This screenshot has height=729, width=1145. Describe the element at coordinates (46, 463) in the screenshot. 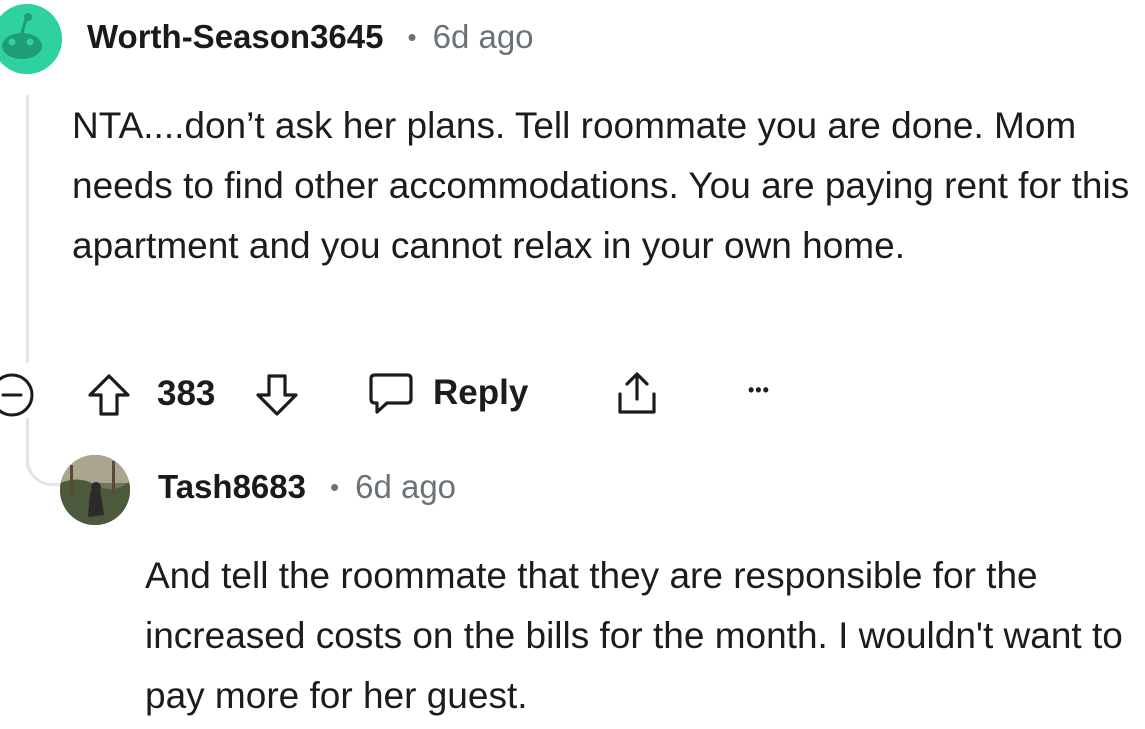

I see `thread-line-branch` at that location.